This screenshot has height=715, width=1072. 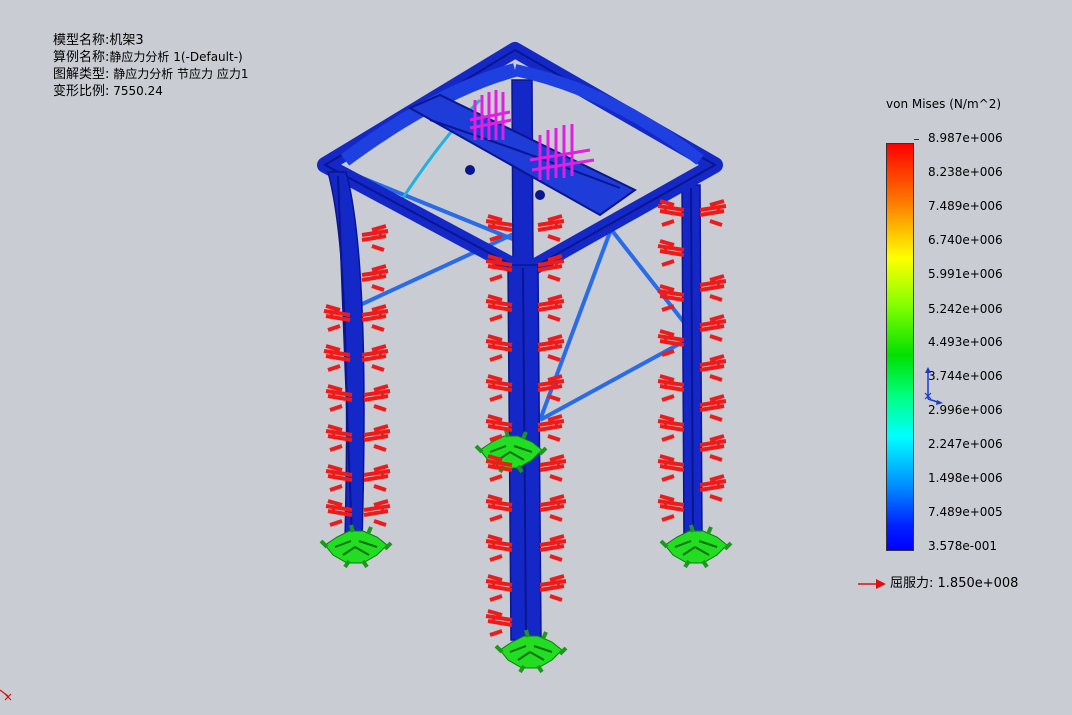 What do you see at coordinates (944, 104) in the screenshot?
I see `legend-title: von Mises (N/m^2)` at bounding box center [944, 104].